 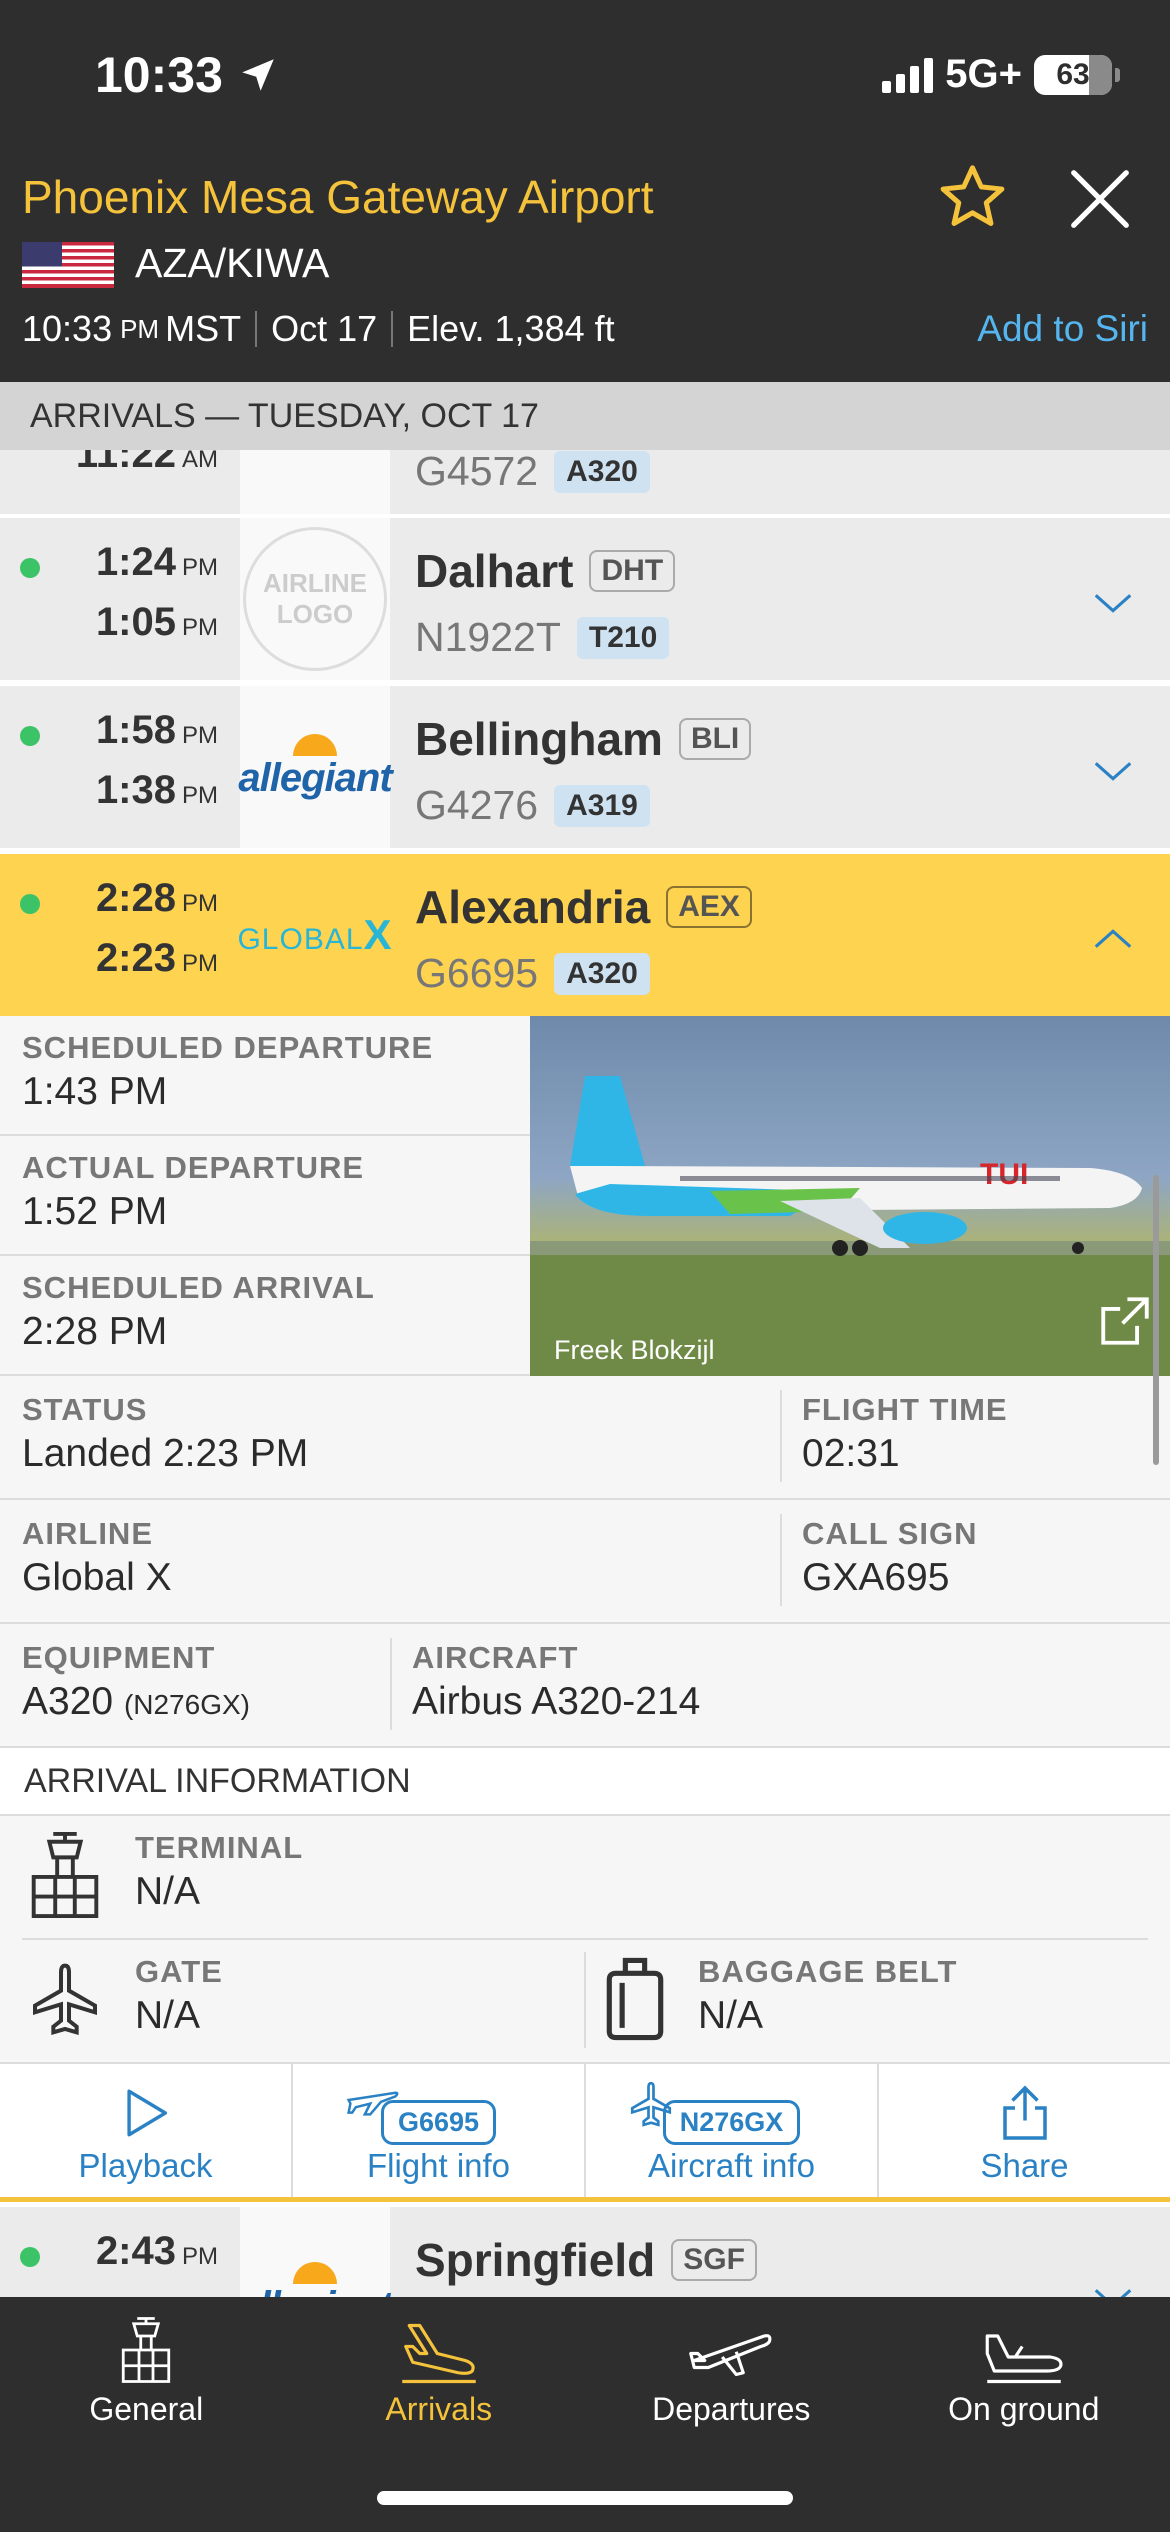 I want to click on origin-city: Dalhart DHT, so click(x=545, y=571).